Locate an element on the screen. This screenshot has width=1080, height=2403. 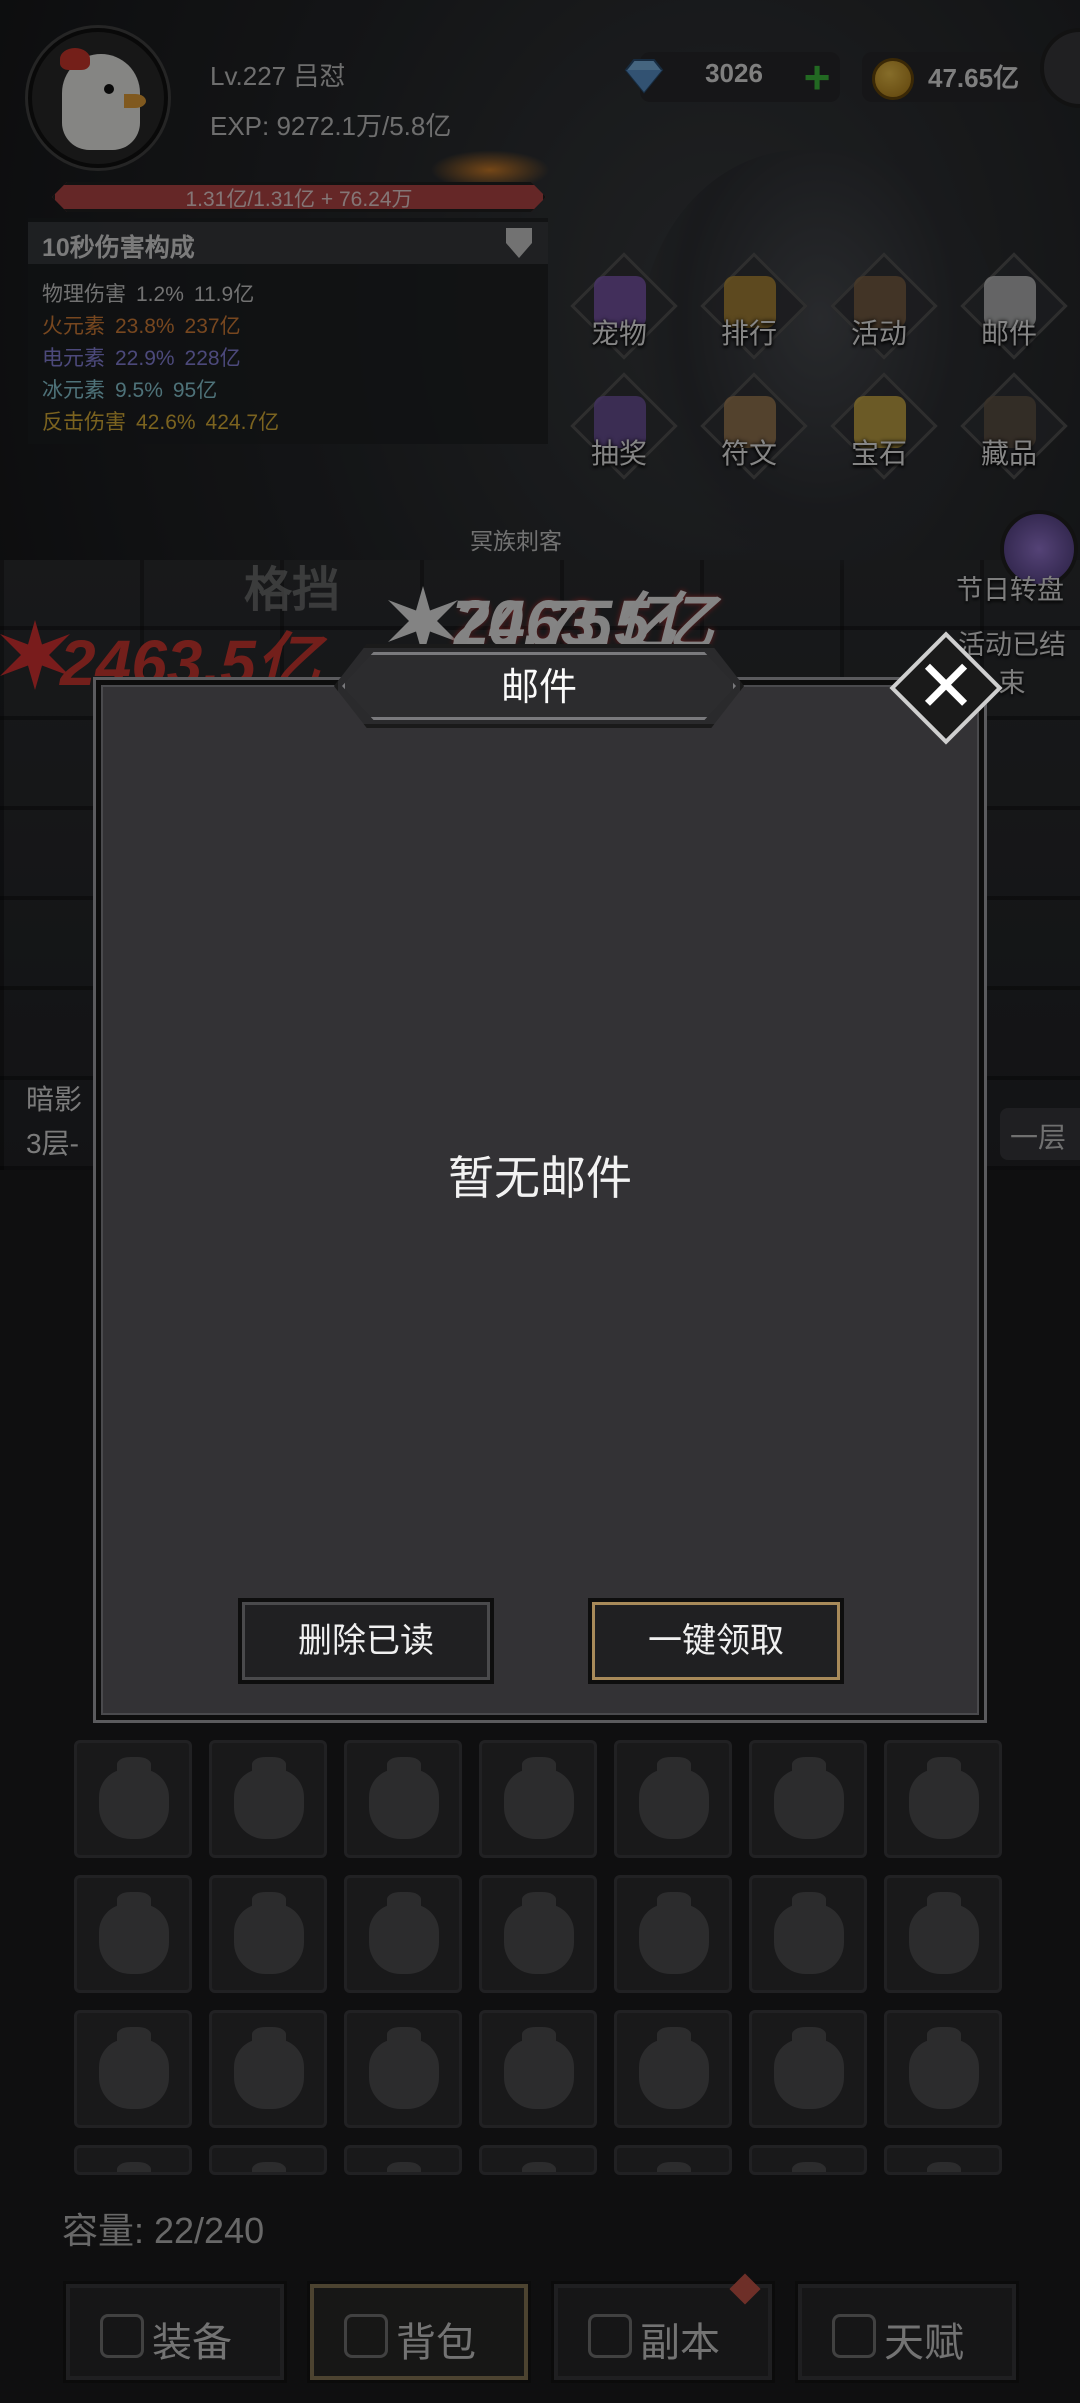
claim-all-button: 一键领取 is located at coordinates (716, 1641).